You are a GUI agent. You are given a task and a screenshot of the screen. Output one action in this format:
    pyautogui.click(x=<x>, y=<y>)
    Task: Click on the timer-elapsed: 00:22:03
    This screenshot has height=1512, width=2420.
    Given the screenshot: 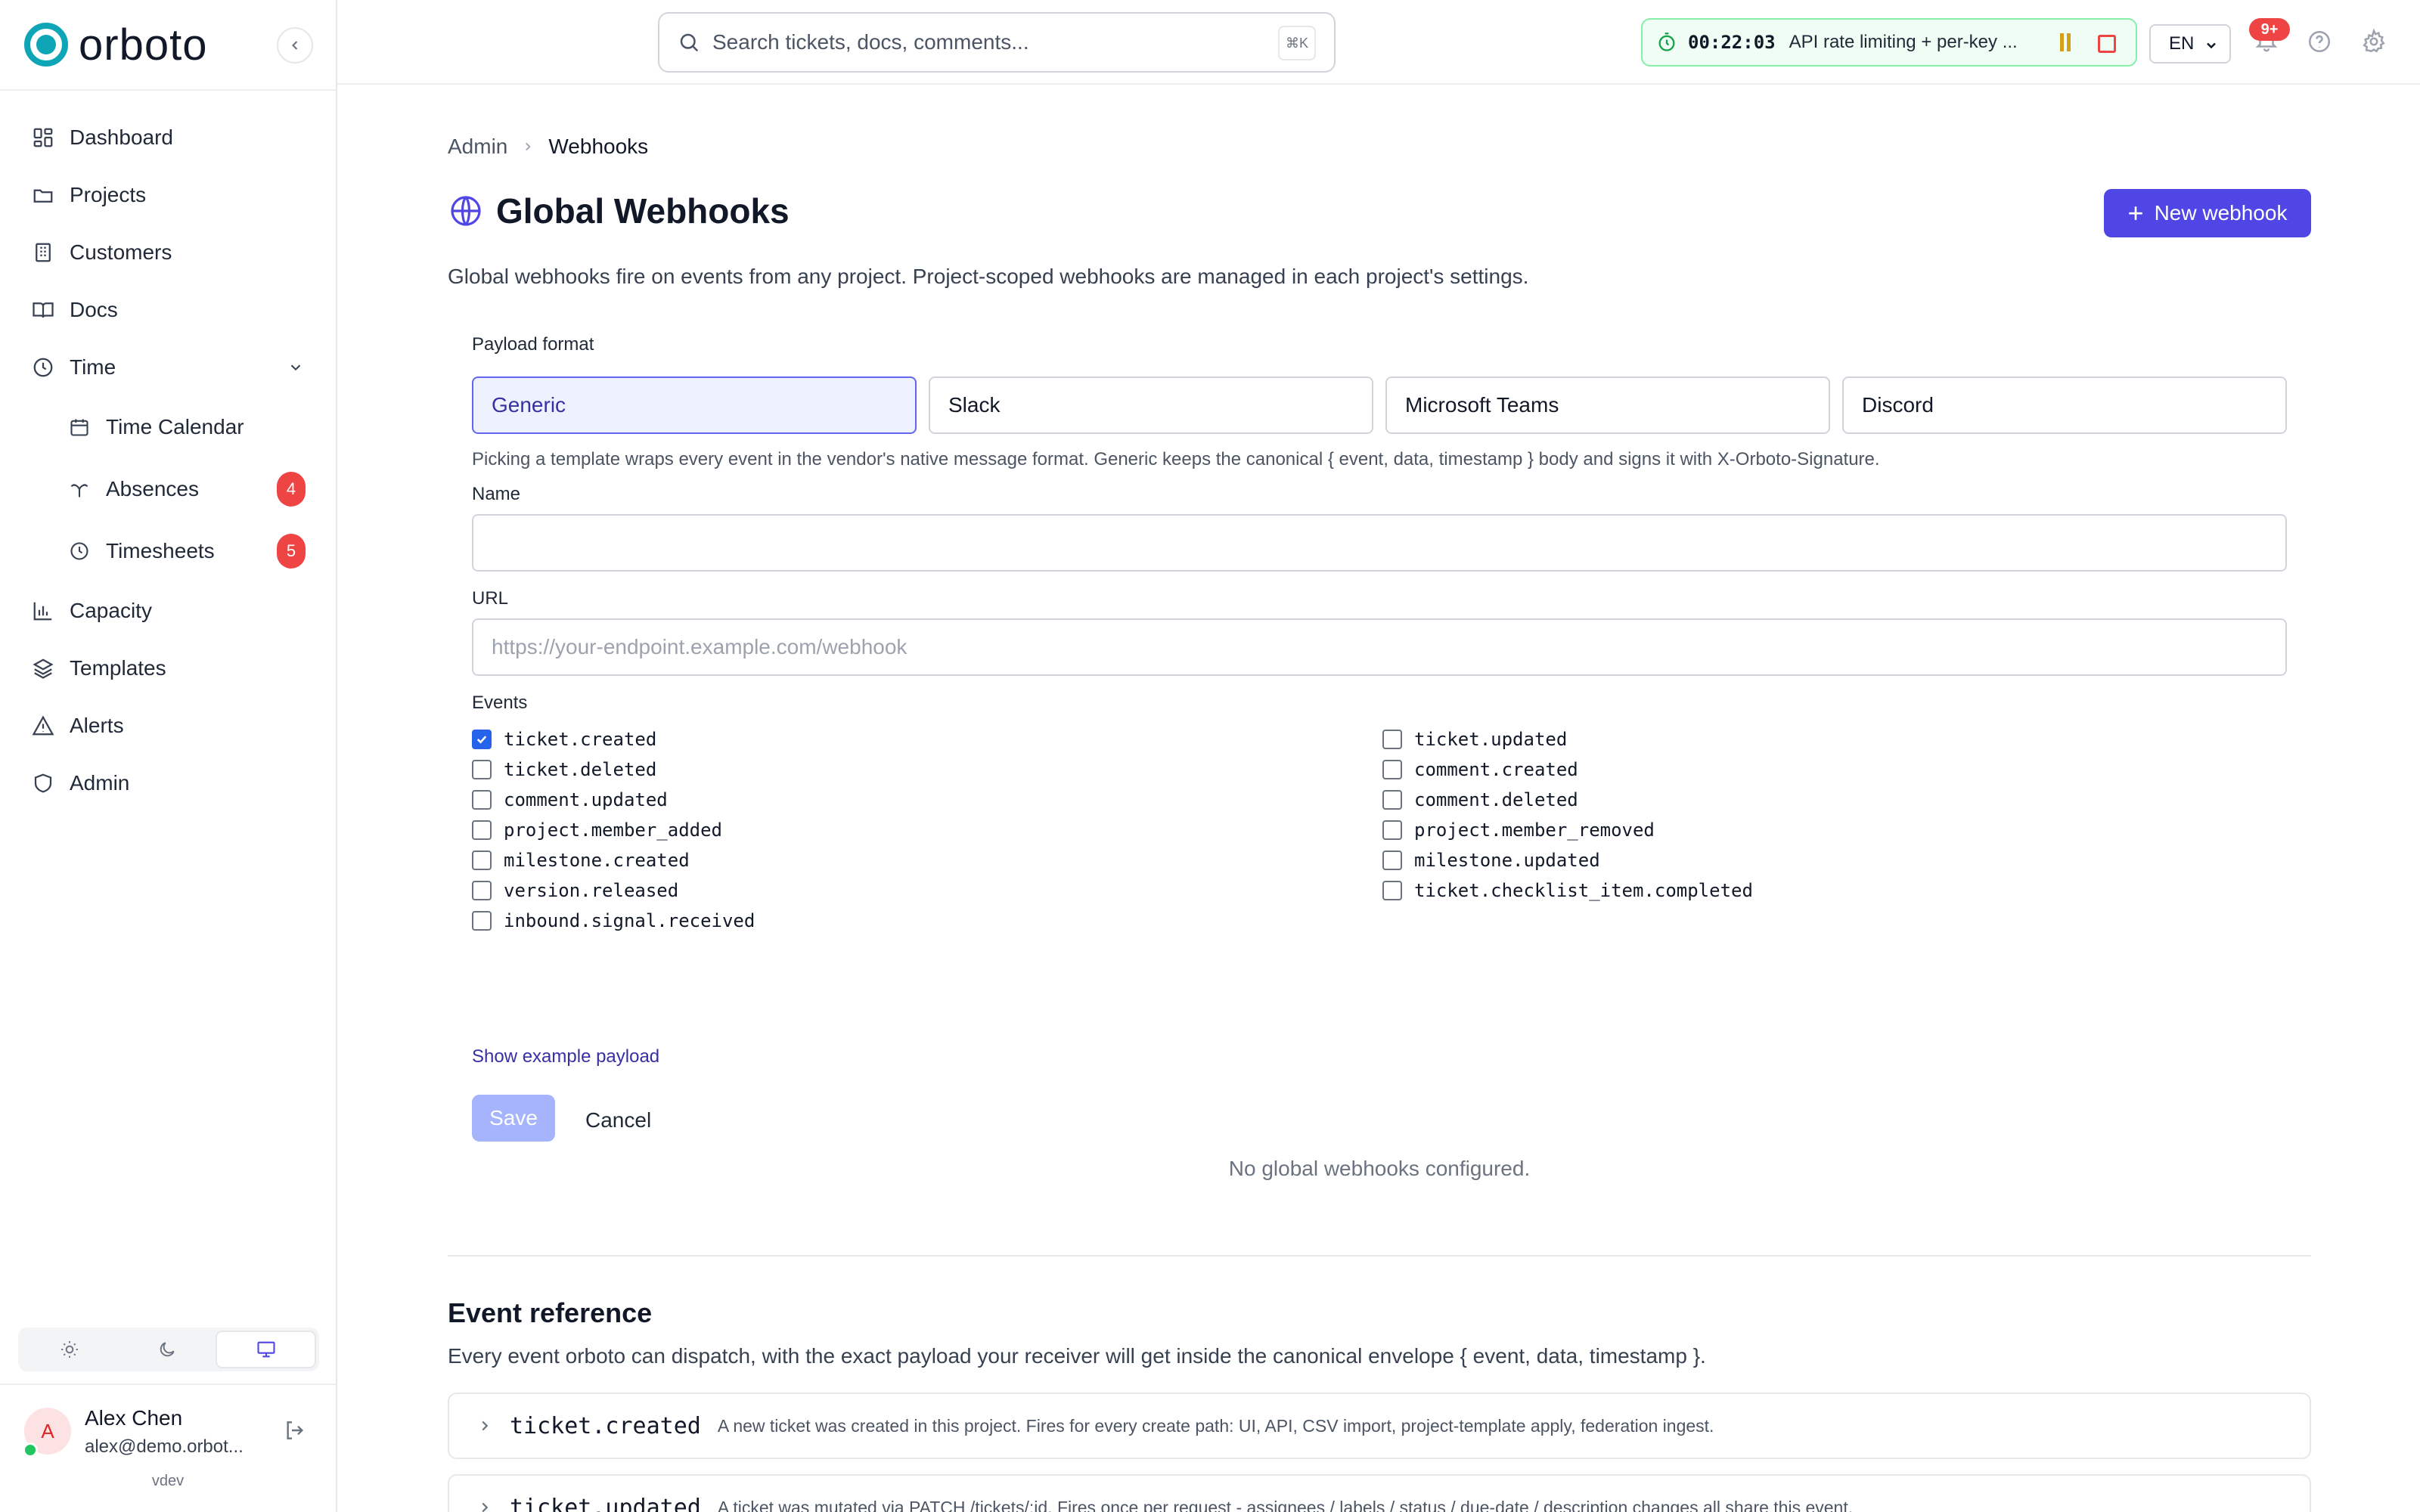 What is the action you would take?
    pyautogui.click(x=1732, y=42)
    